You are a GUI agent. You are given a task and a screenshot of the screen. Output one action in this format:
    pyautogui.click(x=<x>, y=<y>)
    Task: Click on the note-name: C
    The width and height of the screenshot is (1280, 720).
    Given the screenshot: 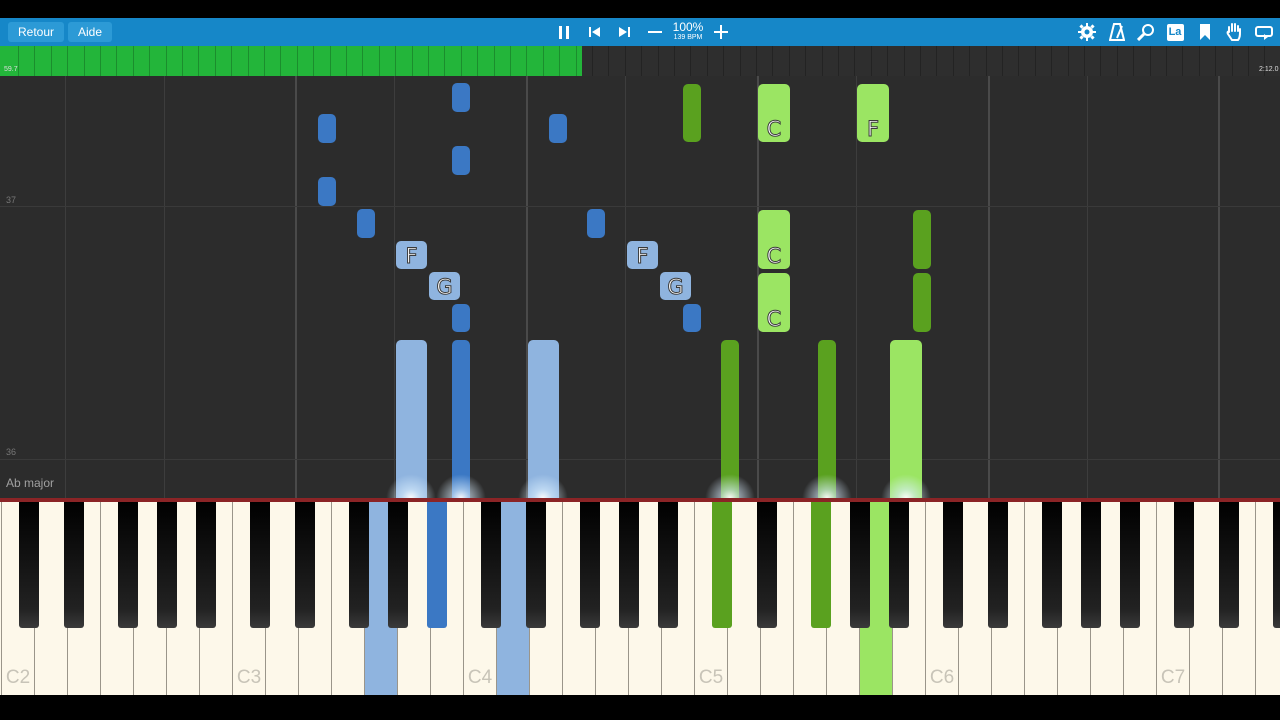 What is the action you would take?
    pyautogui.click(x=774, y=319)
    